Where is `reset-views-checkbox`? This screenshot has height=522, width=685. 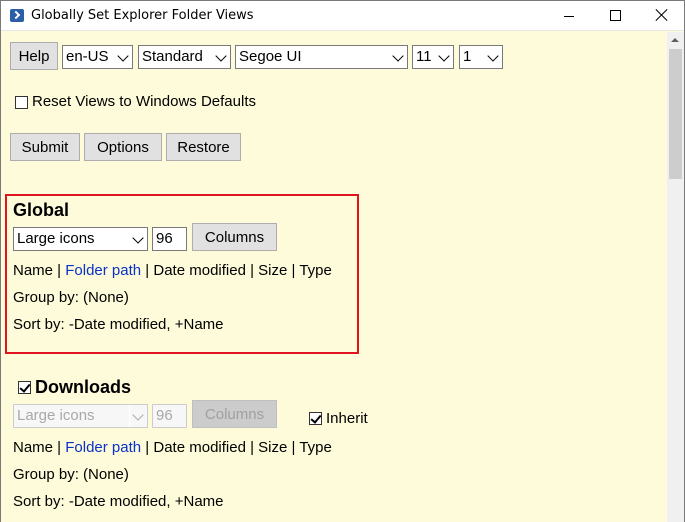 reset-views-checkbox is located at coordinates (21, 102).